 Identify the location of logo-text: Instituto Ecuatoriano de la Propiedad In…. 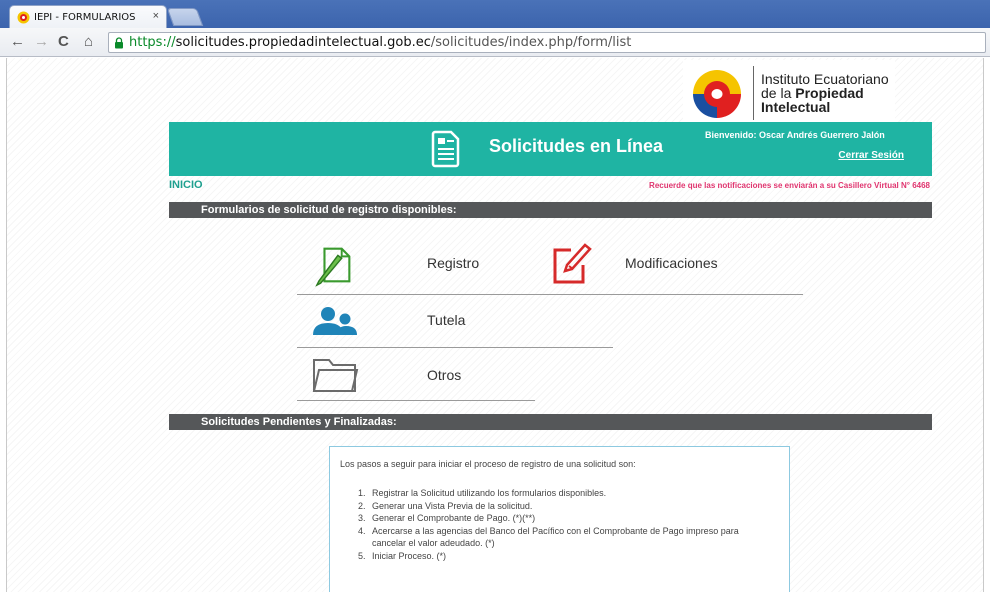
(825, 93).